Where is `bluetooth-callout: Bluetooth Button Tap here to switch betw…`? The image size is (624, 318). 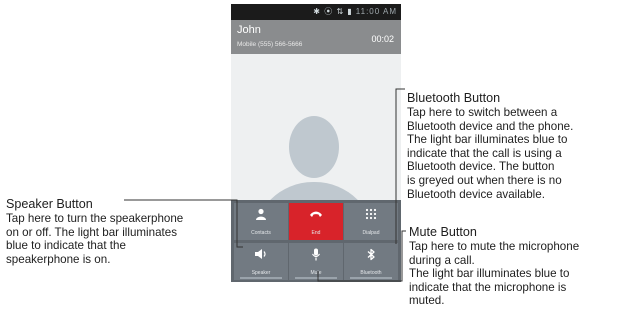
bluetooth-callout: Bluetooth Button Tap here to switch betw… is located at coordinates (515, 146).